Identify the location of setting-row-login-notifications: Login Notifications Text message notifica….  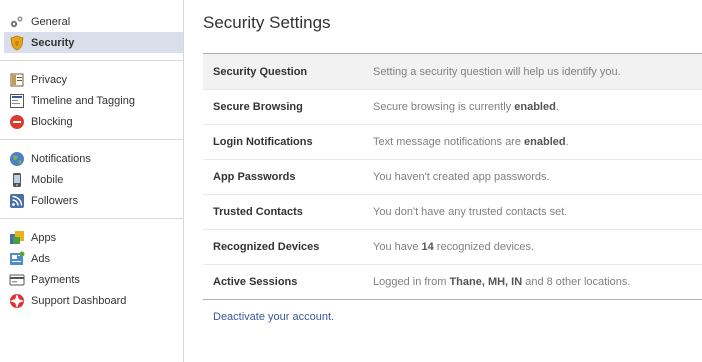
(452, 141).